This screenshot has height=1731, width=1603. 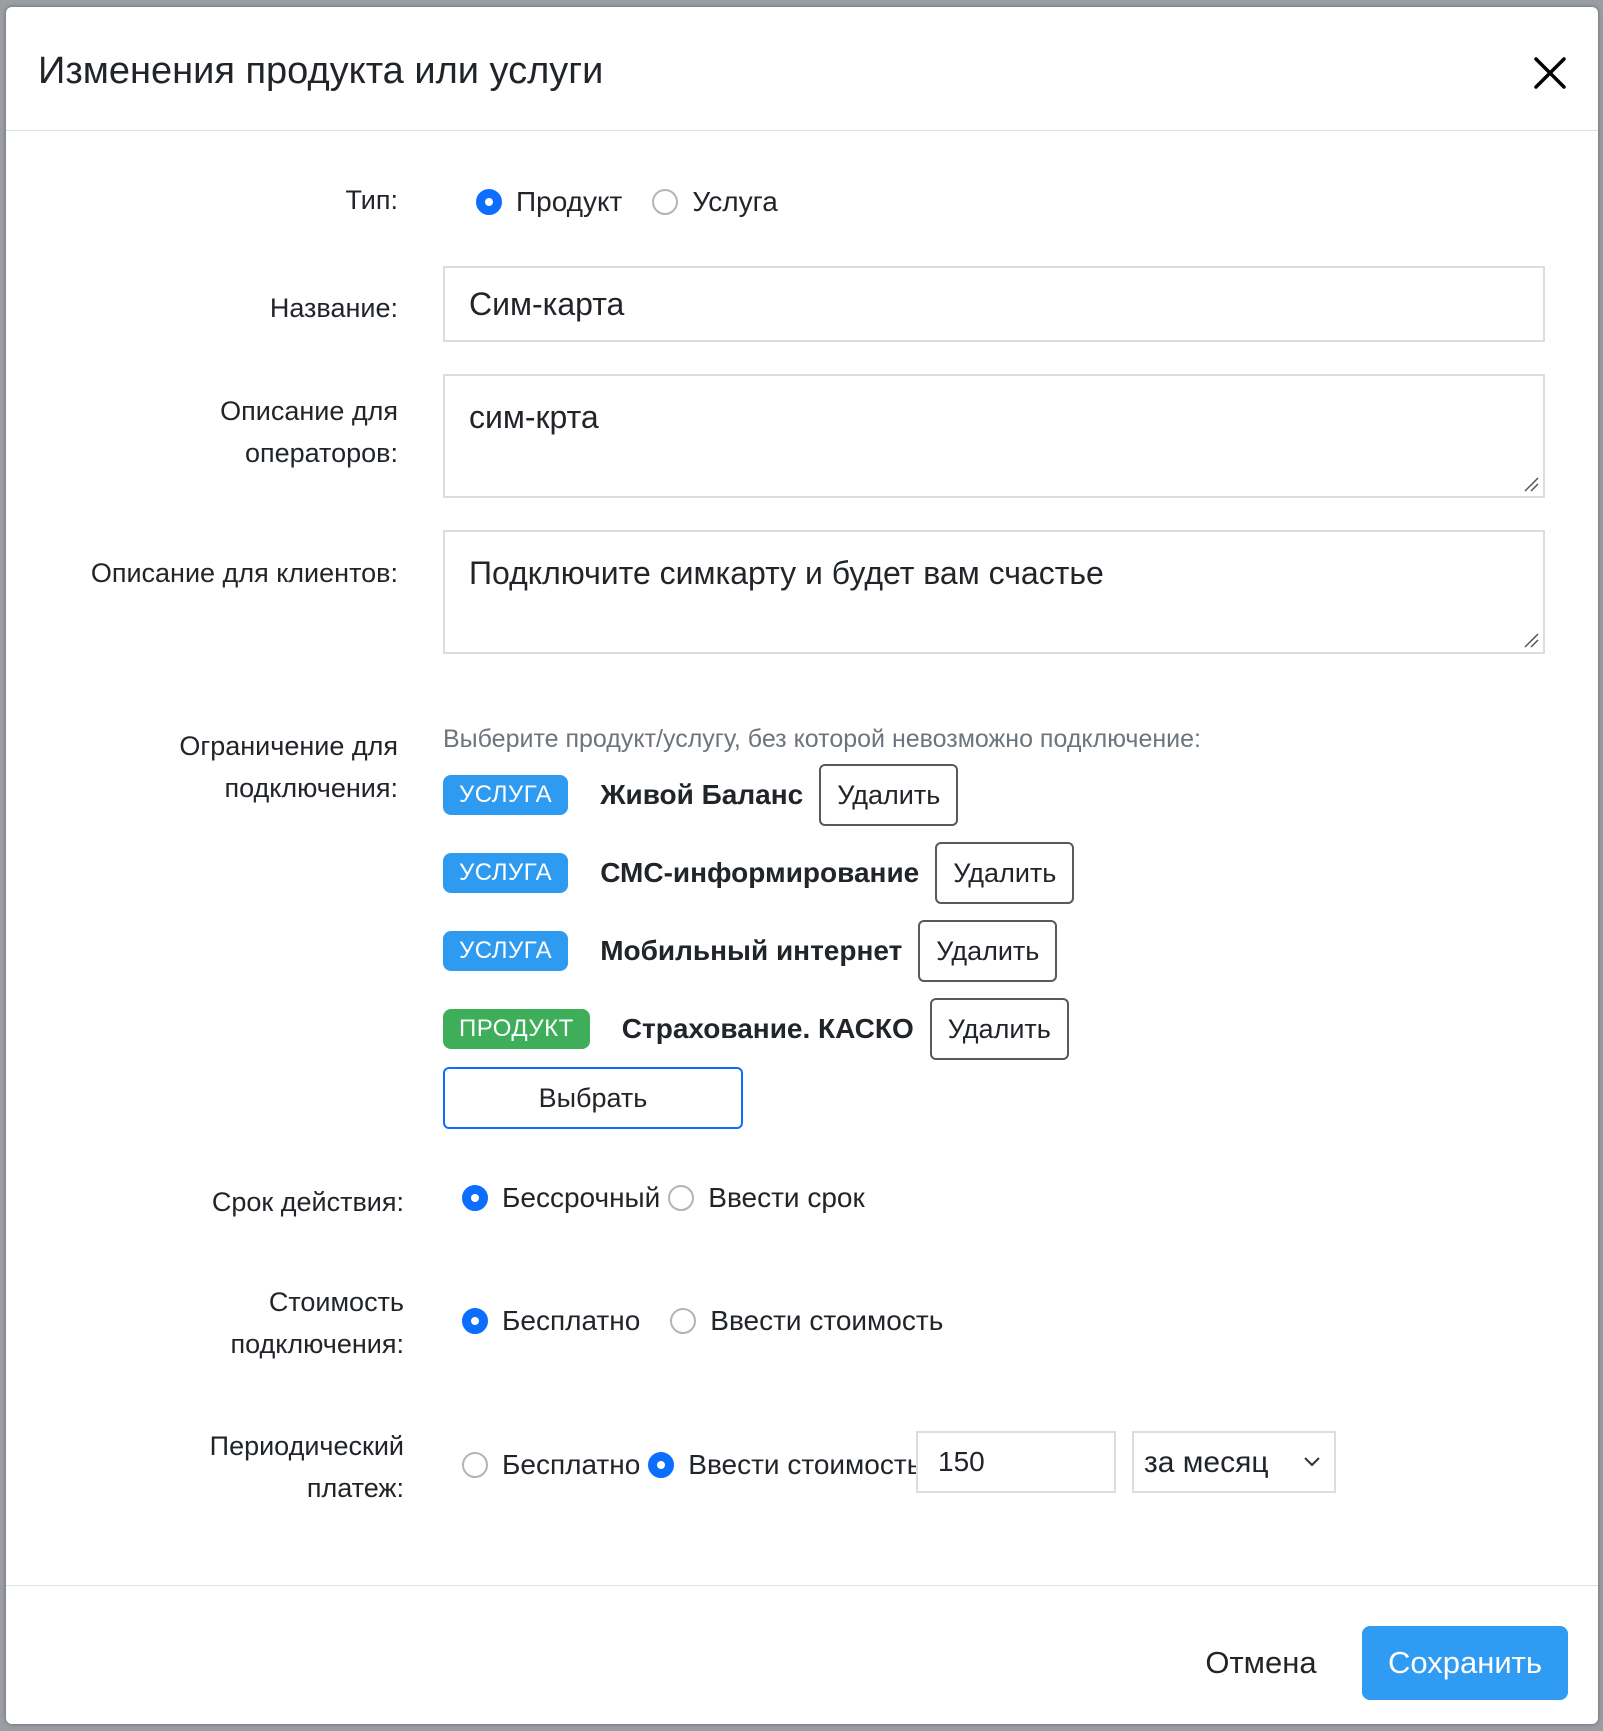 I want to click on periodic-payment-free-radio, so click(x=475, y=1465).